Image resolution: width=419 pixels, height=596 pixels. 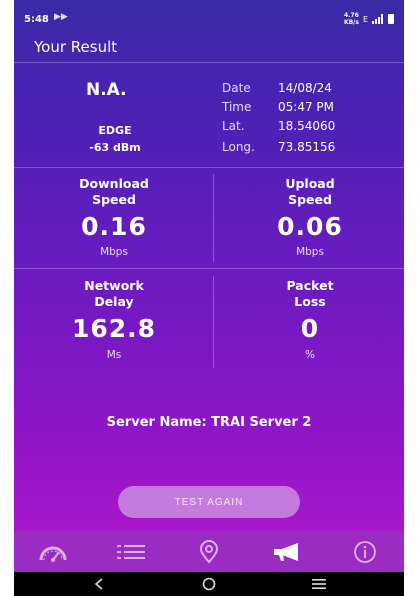 What do you see at coordinates (310, 301) in the screenshot?
I see `loss-label-line2: Loss` at bounding box center [310, 301].